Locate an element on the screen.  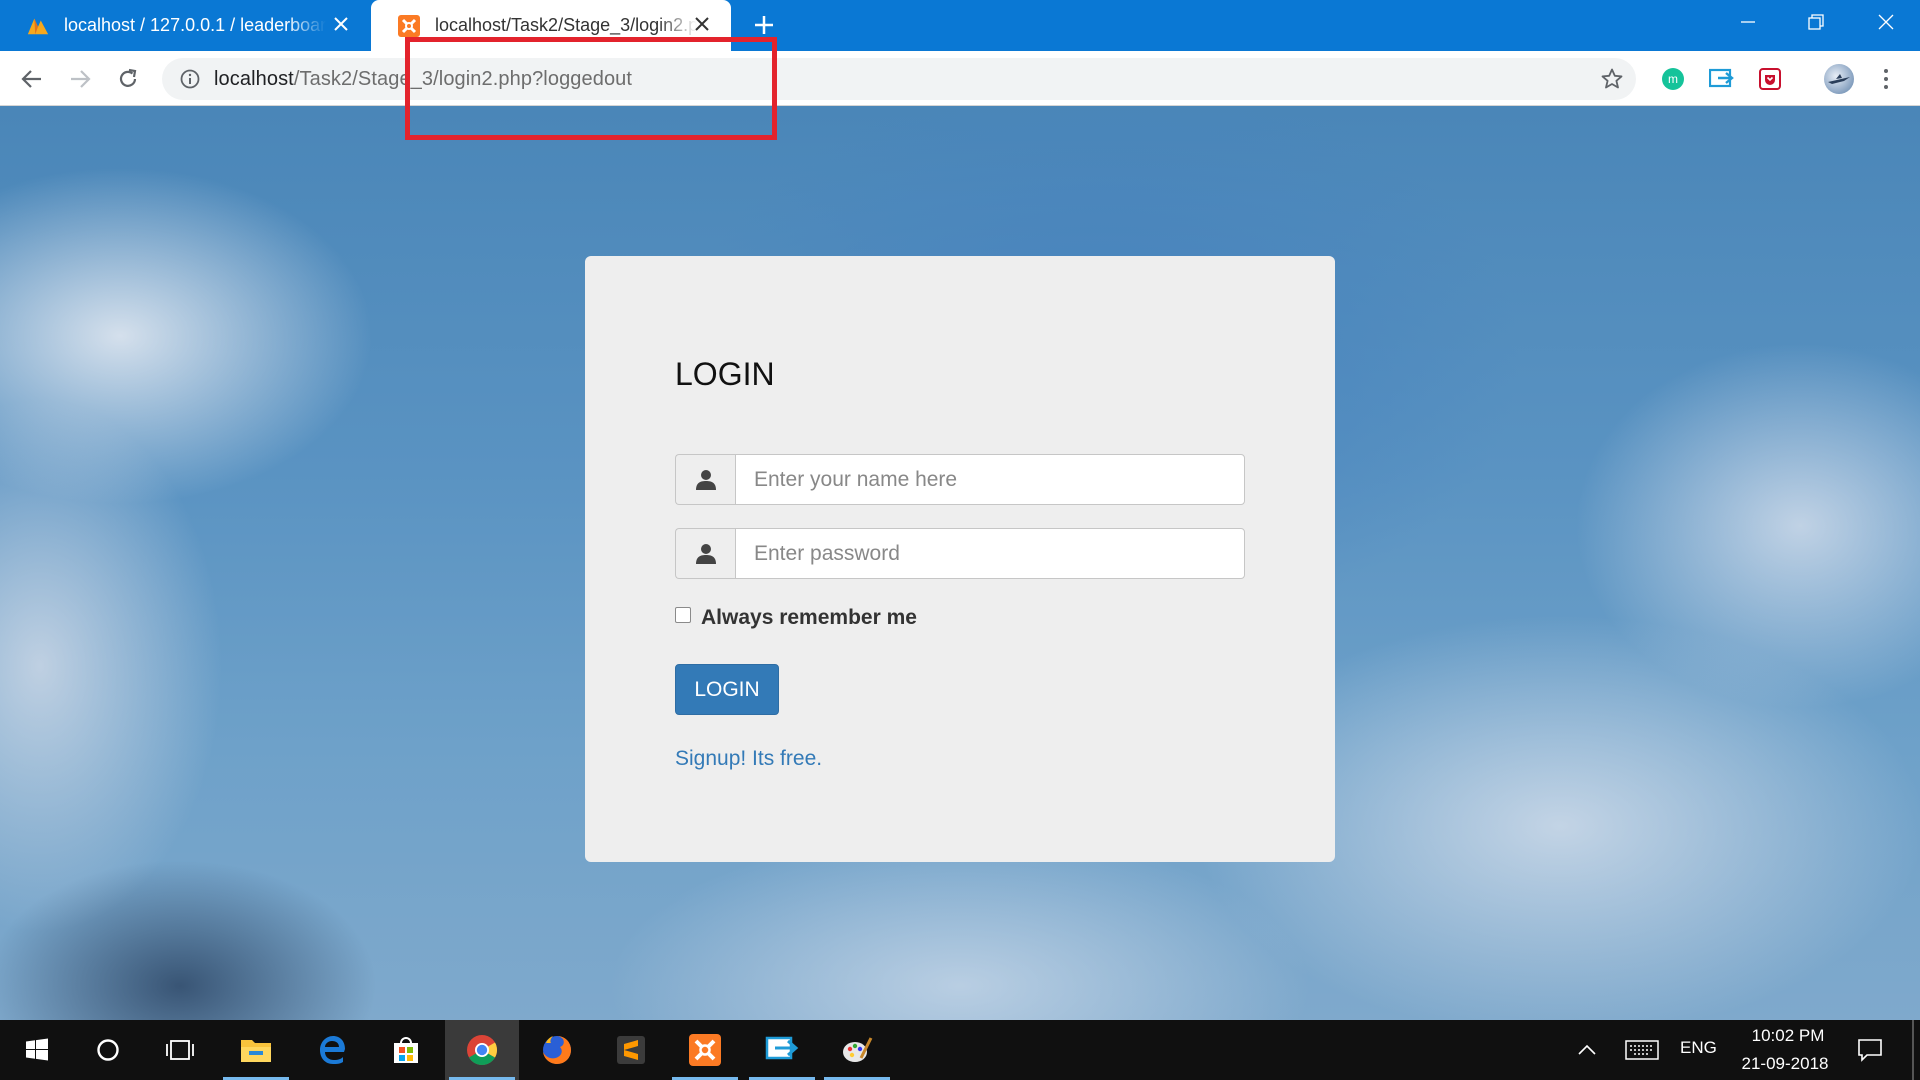
edge-icon is located at coordinates (332, 1050).